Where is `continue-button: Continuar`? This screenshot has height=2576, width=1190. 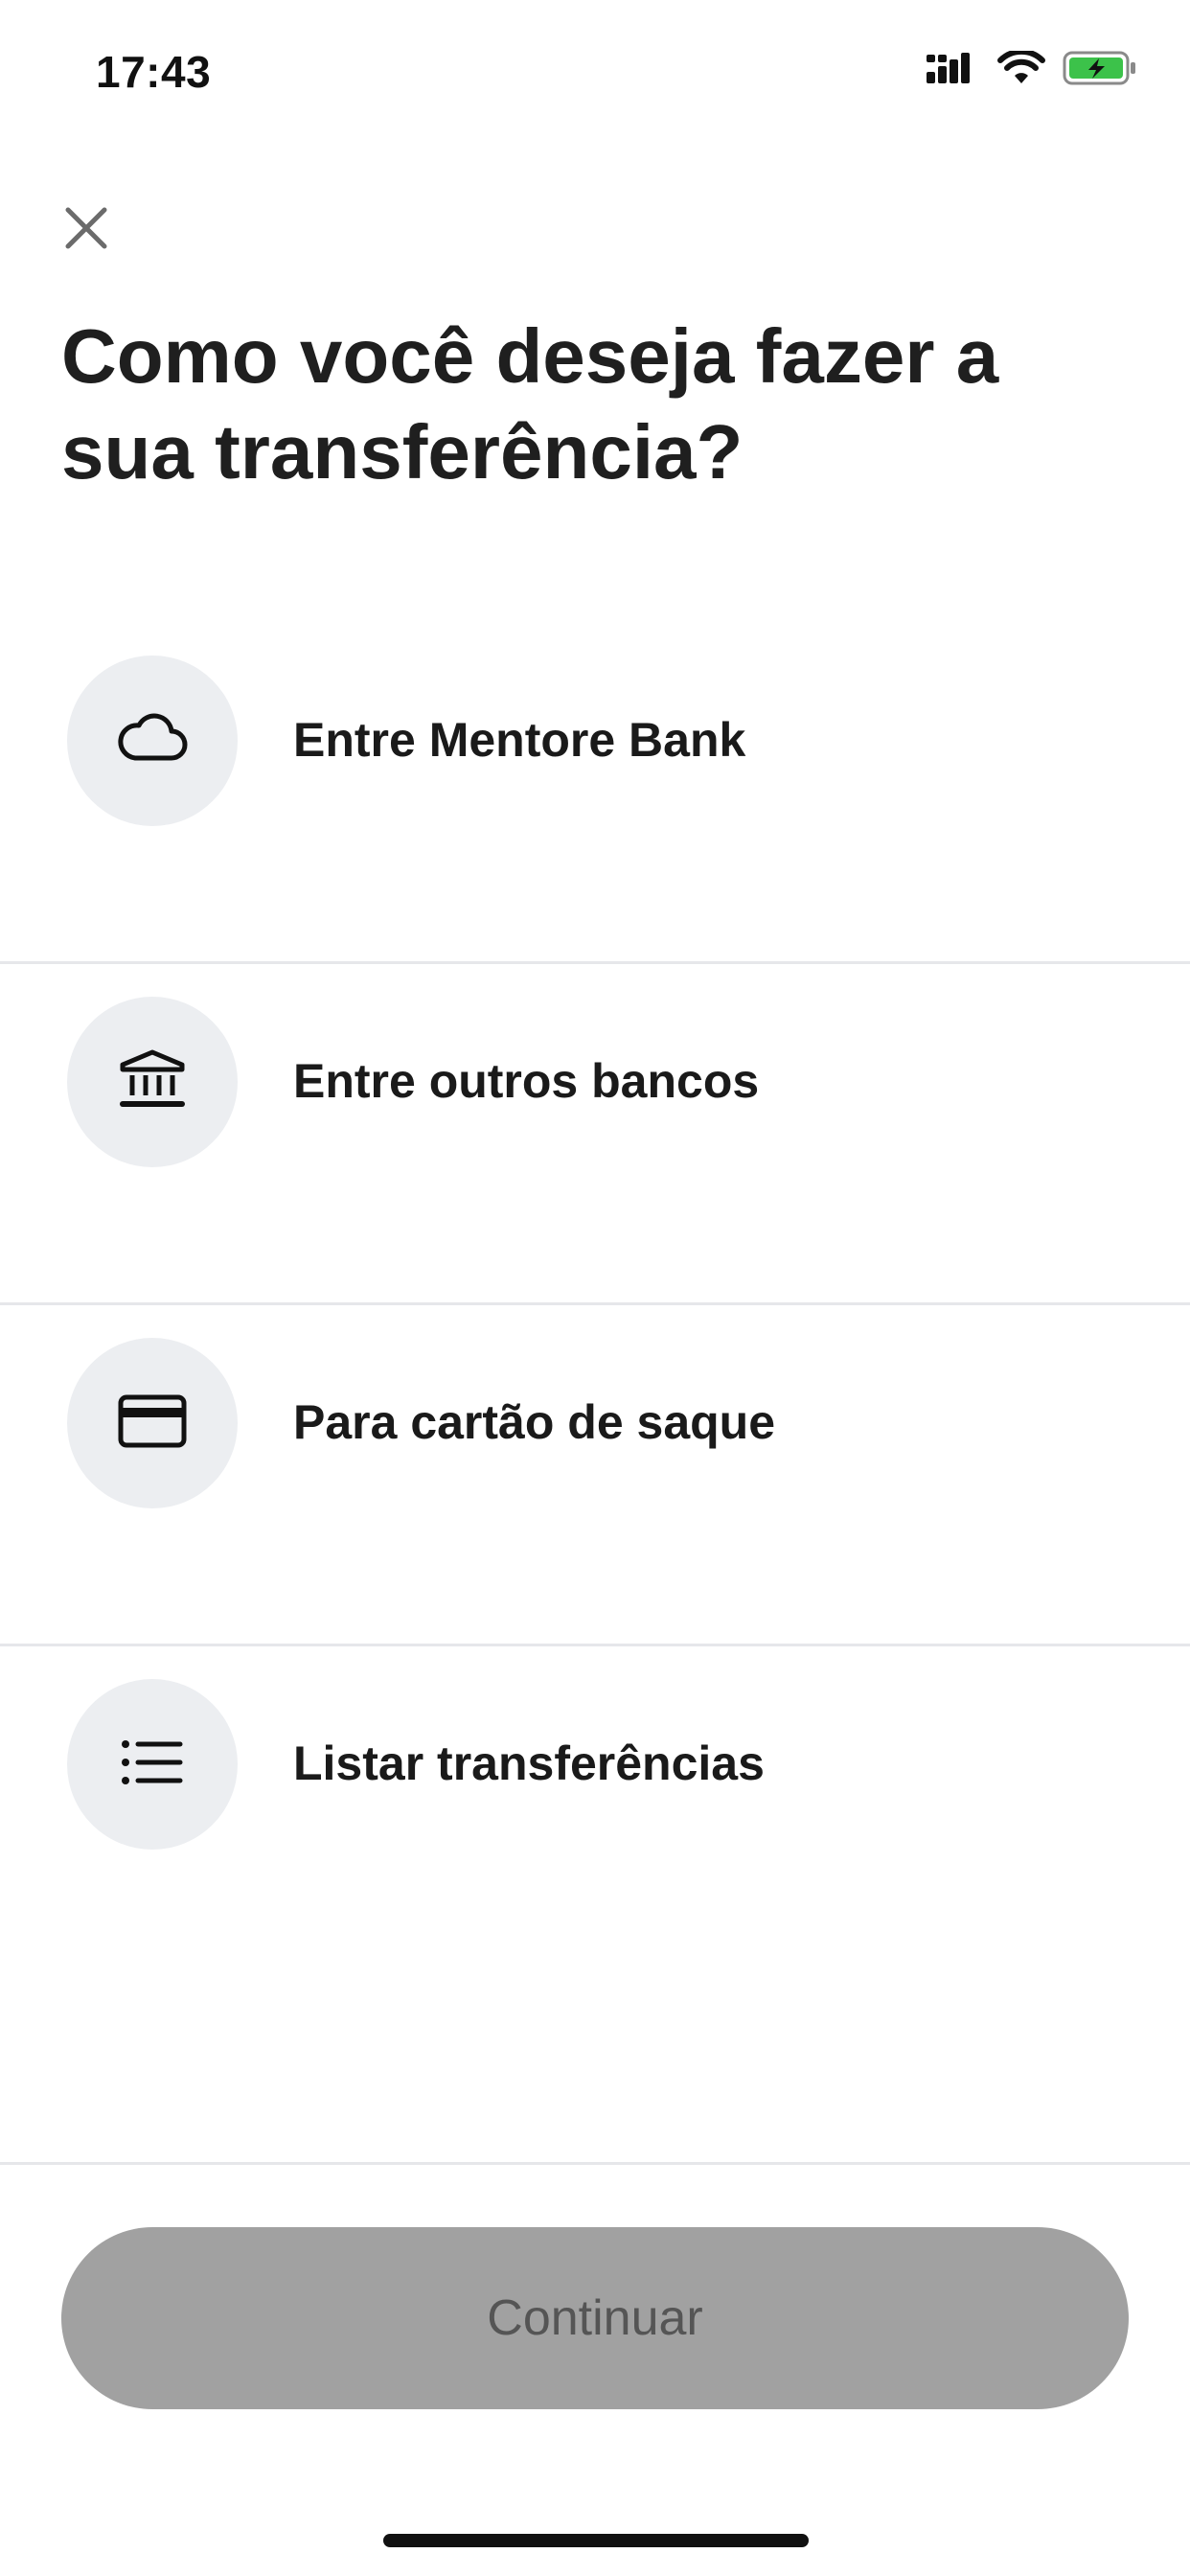 continue-button: Continuar is located at coordinates (595, 2318).